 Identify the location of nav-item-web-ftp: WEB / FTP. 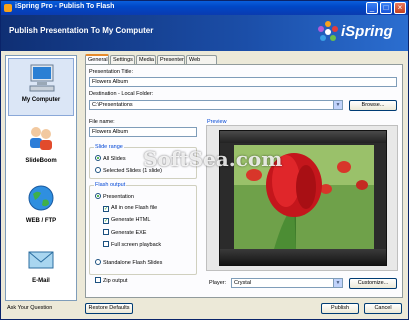
(41, 209).